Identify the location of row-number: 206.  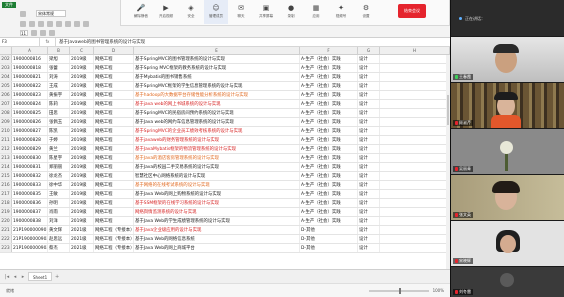
(6, 95).